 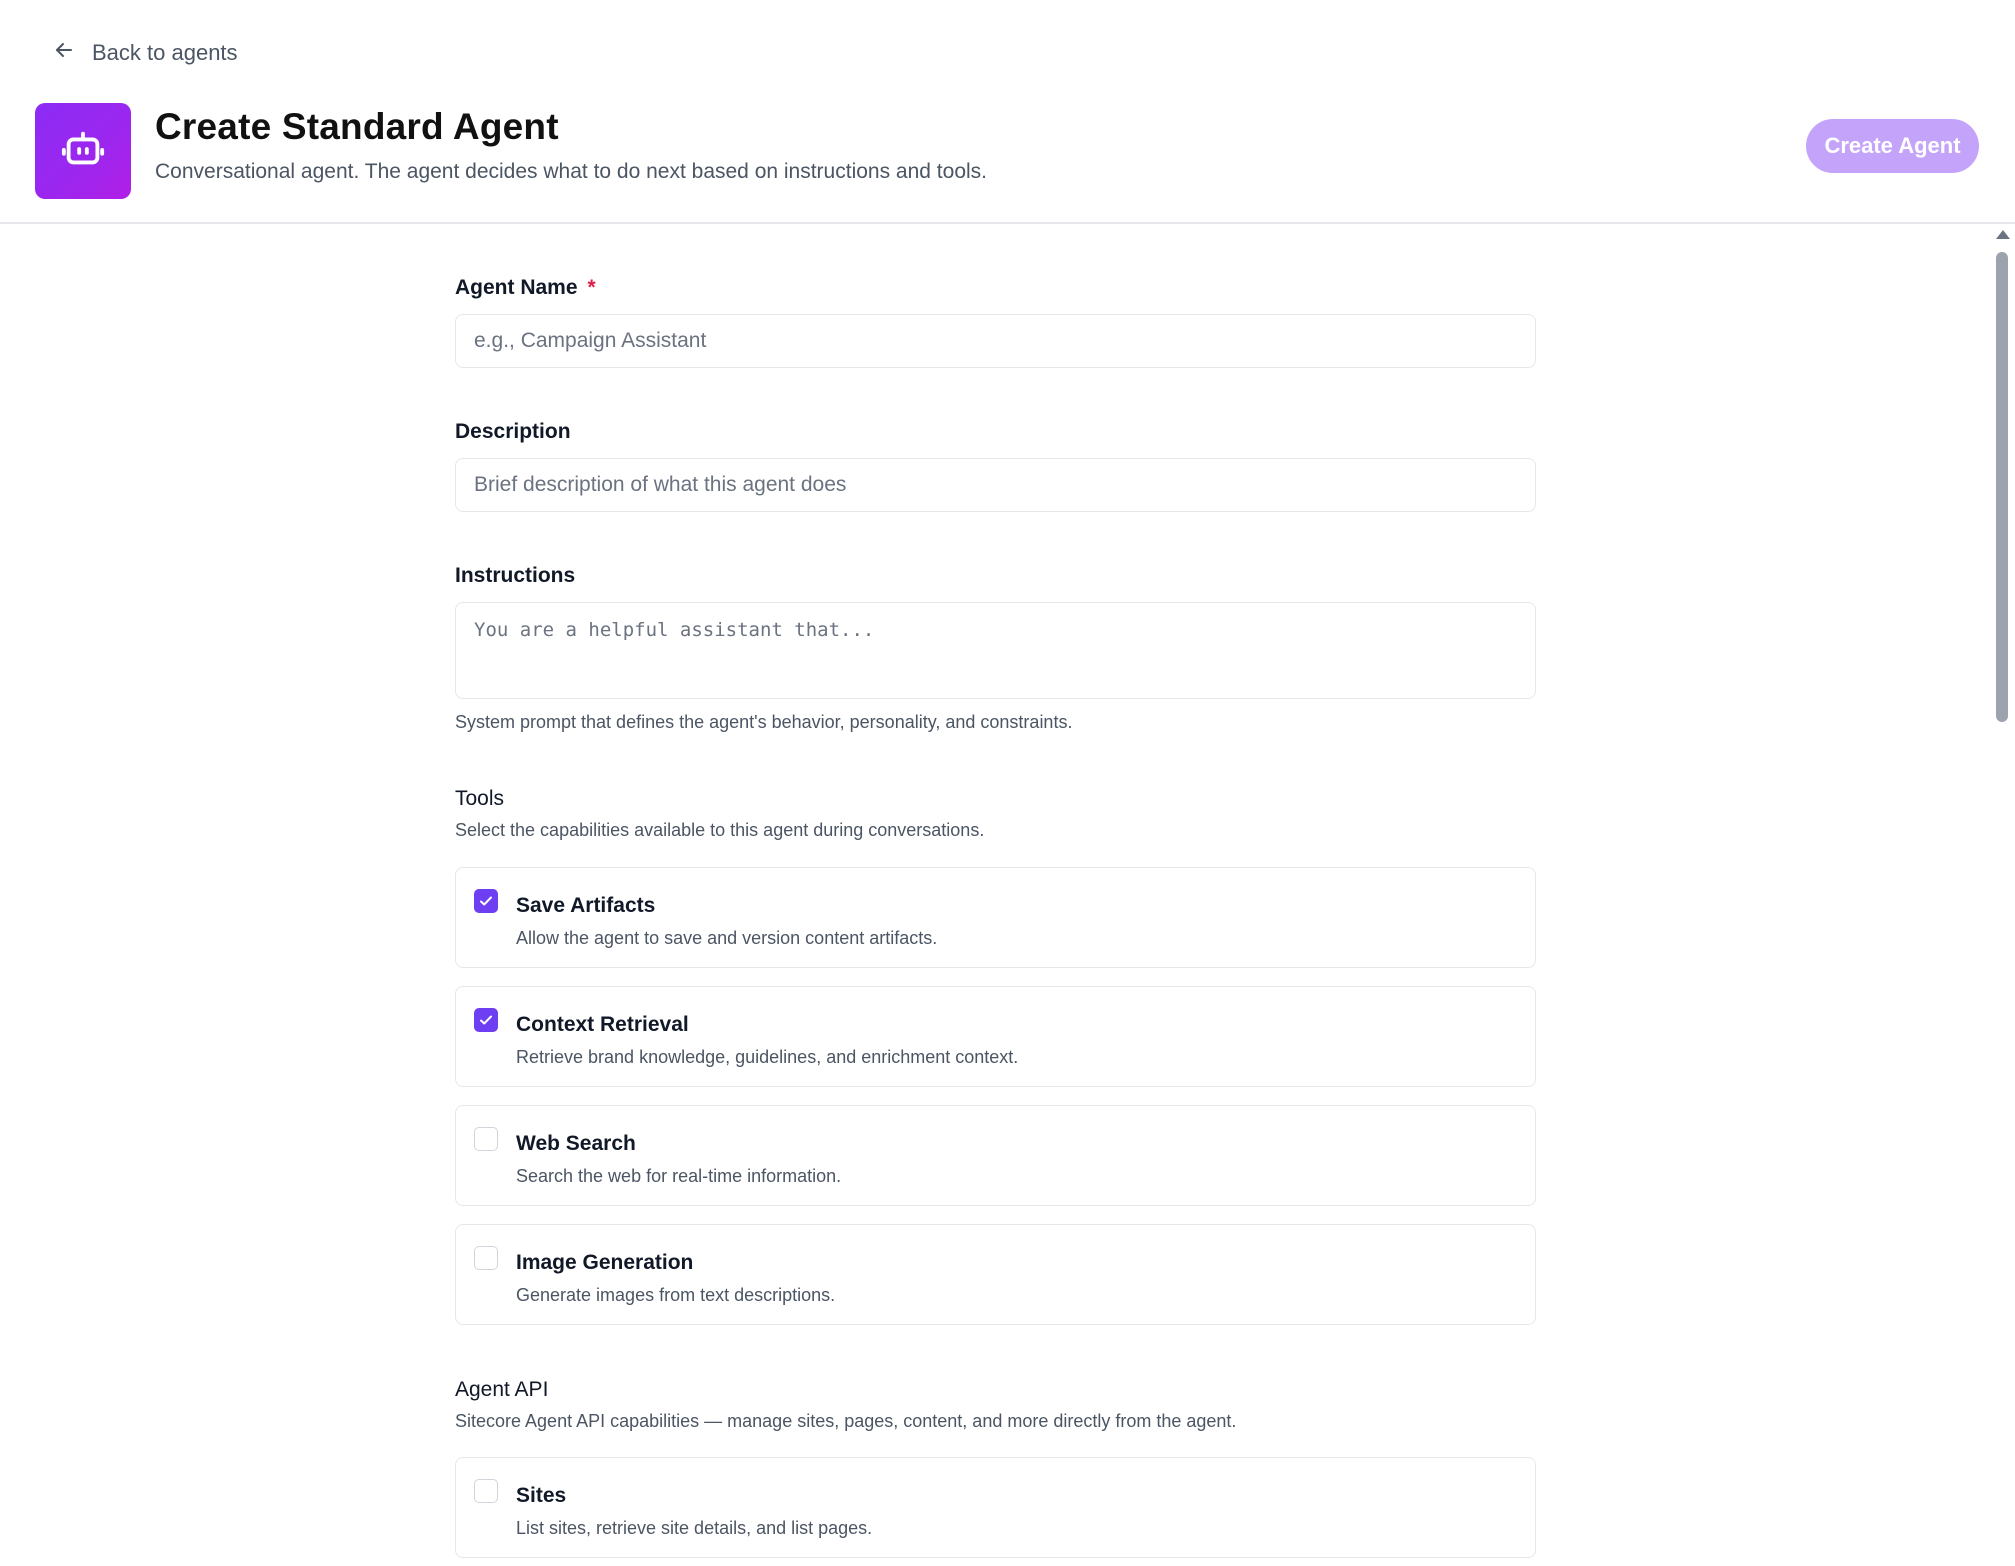 What do you see at coordinates (2002, 487) in the screenshot?
I see `scroll-thumb` at bounding box center [2002, 487].